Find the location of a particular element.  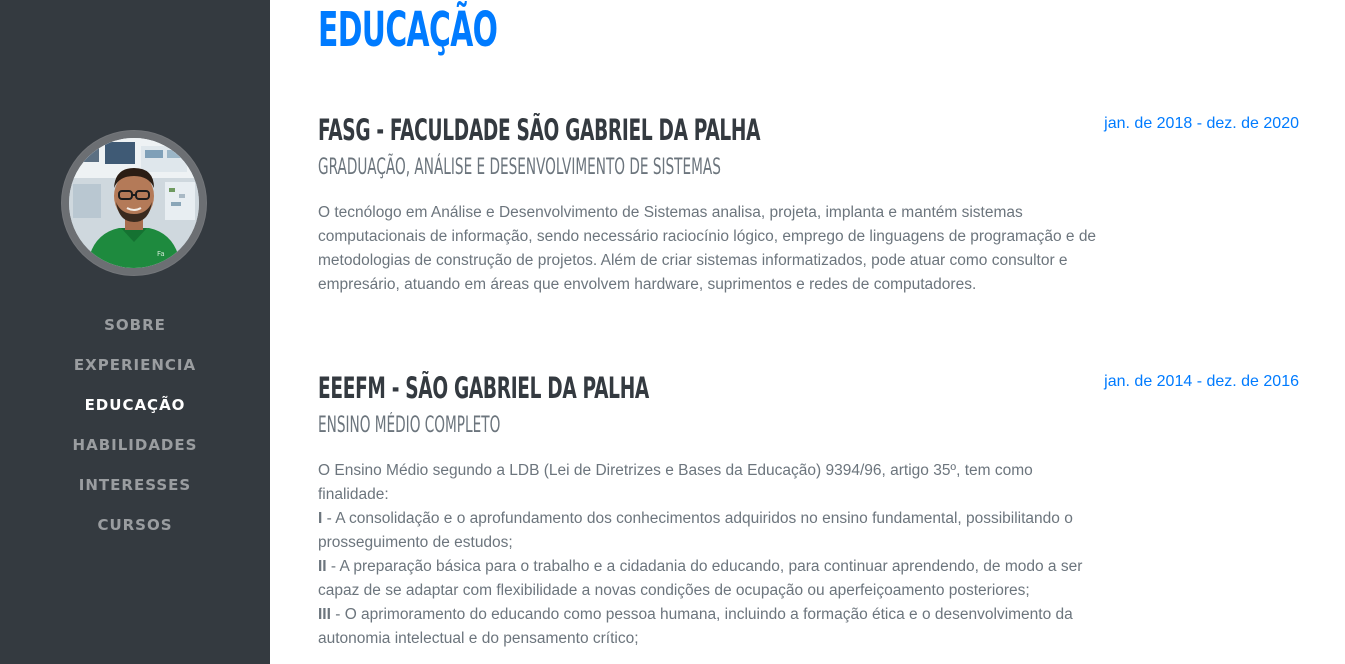

avatar: Fa is located at coordinates (134, 203).